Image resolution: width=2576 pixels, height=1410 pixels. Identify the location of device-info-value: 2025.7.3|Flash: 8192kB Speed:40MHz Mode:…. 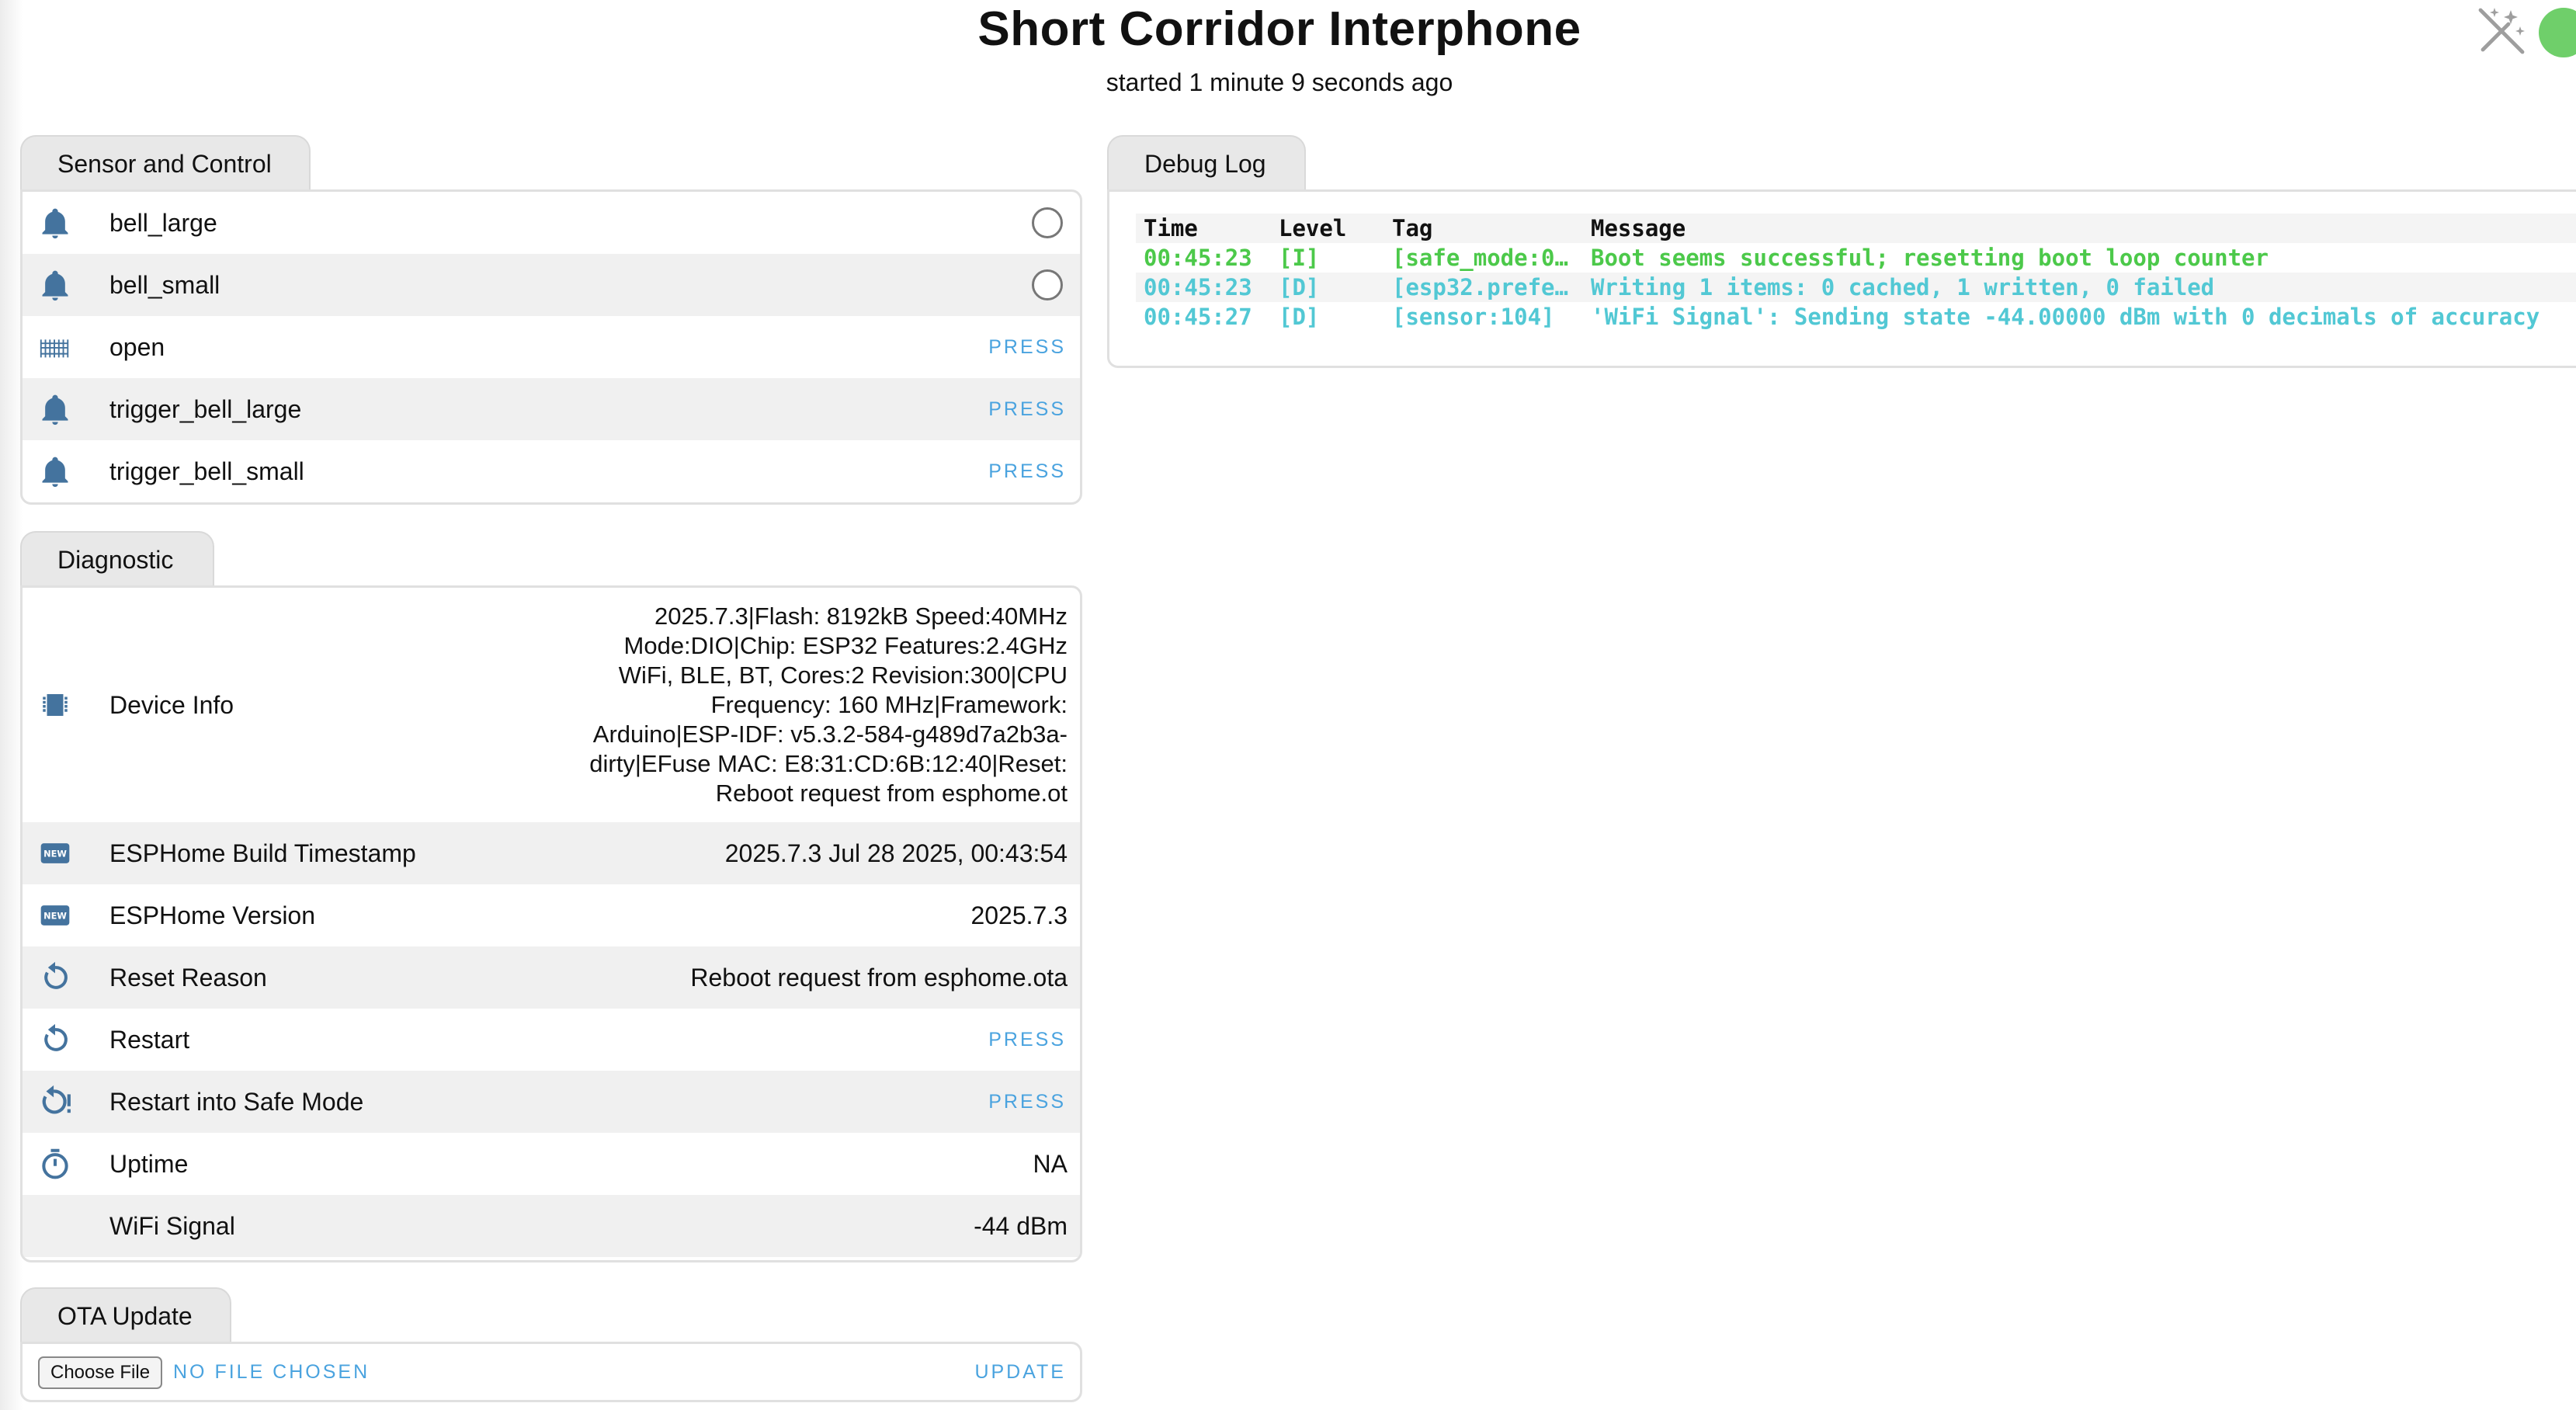
(828, 705).